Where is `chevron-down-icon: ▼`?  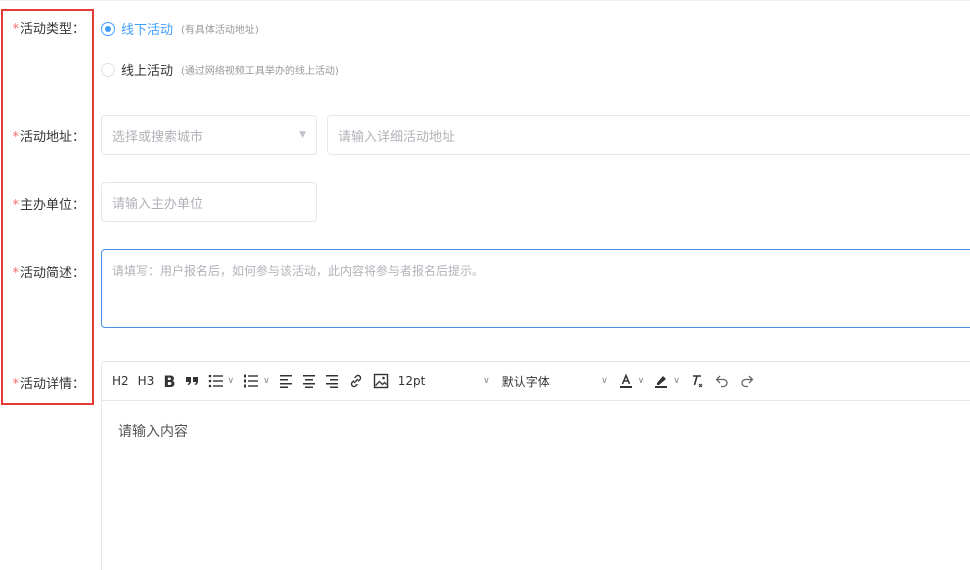 chevron-down-icon: ▼ is located at coordinates (302, 135).